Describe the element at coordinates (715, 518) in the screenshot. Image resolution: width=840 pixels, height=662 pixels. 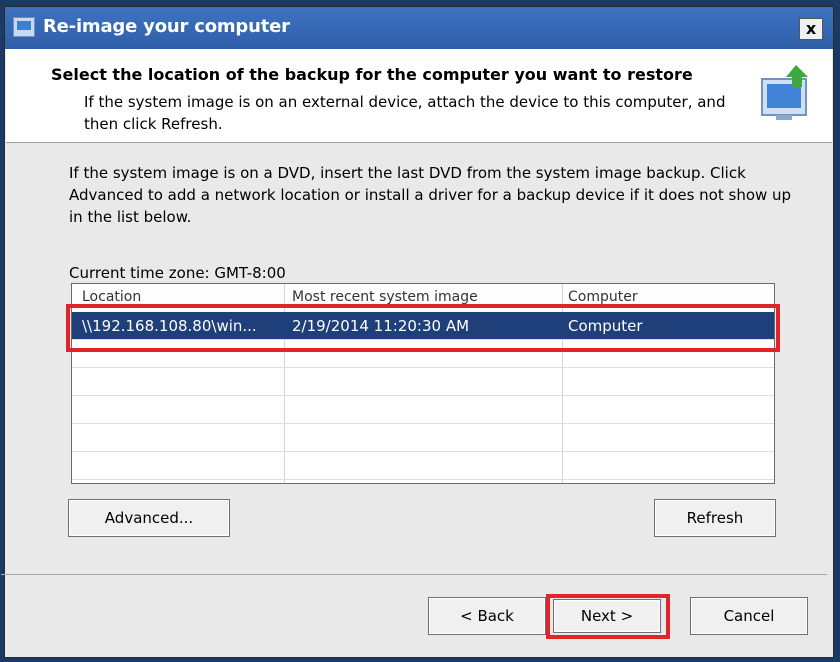
I see `refresh-button: Refresh` at that location.